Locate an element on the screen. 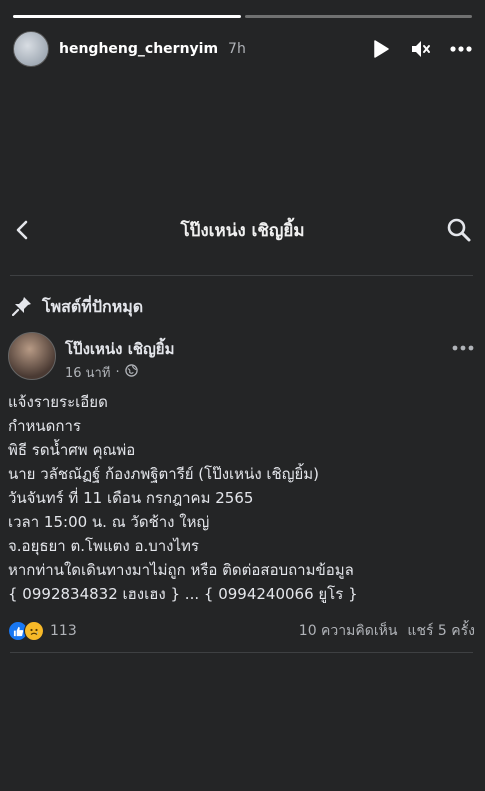 This screenshot has width=485, height=791. post-stats: 113 10 ความคิดเห็น แชร์ 5 ครั้ง is located at coordinates (241, 631).